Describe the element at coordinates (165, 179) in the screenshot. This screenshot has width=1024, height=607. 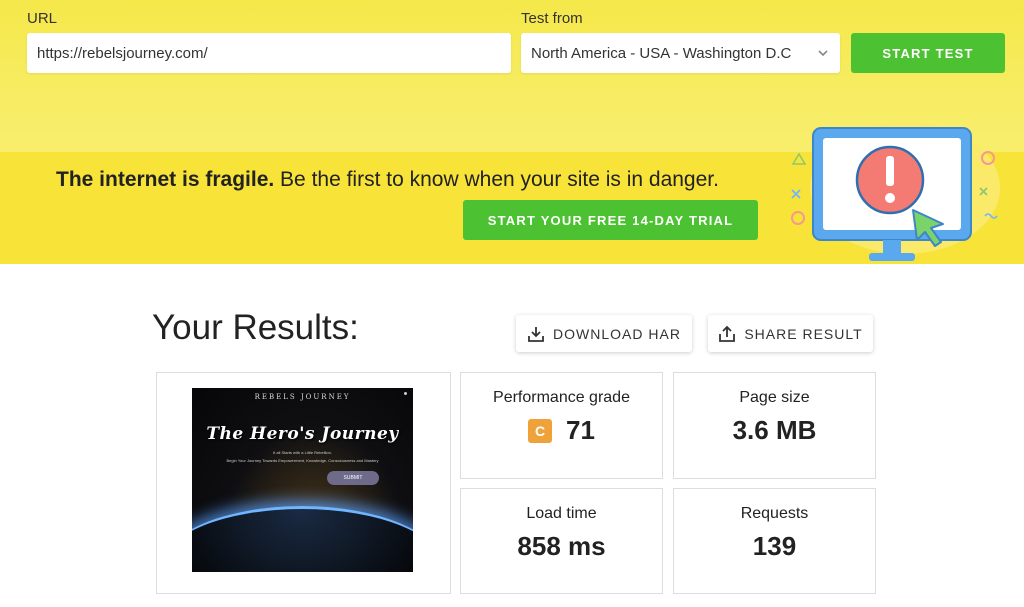
I see `banner-headline-bold: The internet is fragile.` at that location.